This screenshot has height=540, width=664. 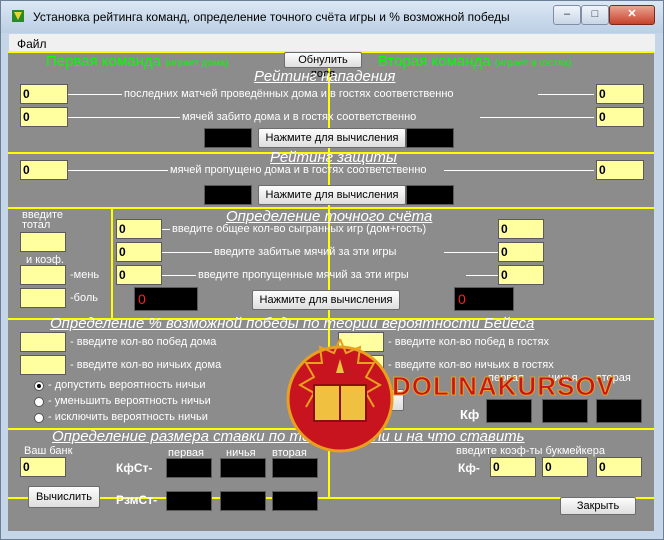 What do you see at coordinates (127, 385) in the screenshot?
I see `draw-allow-label: - допустить вероятность ничьи` at bounding box center [127, 385].